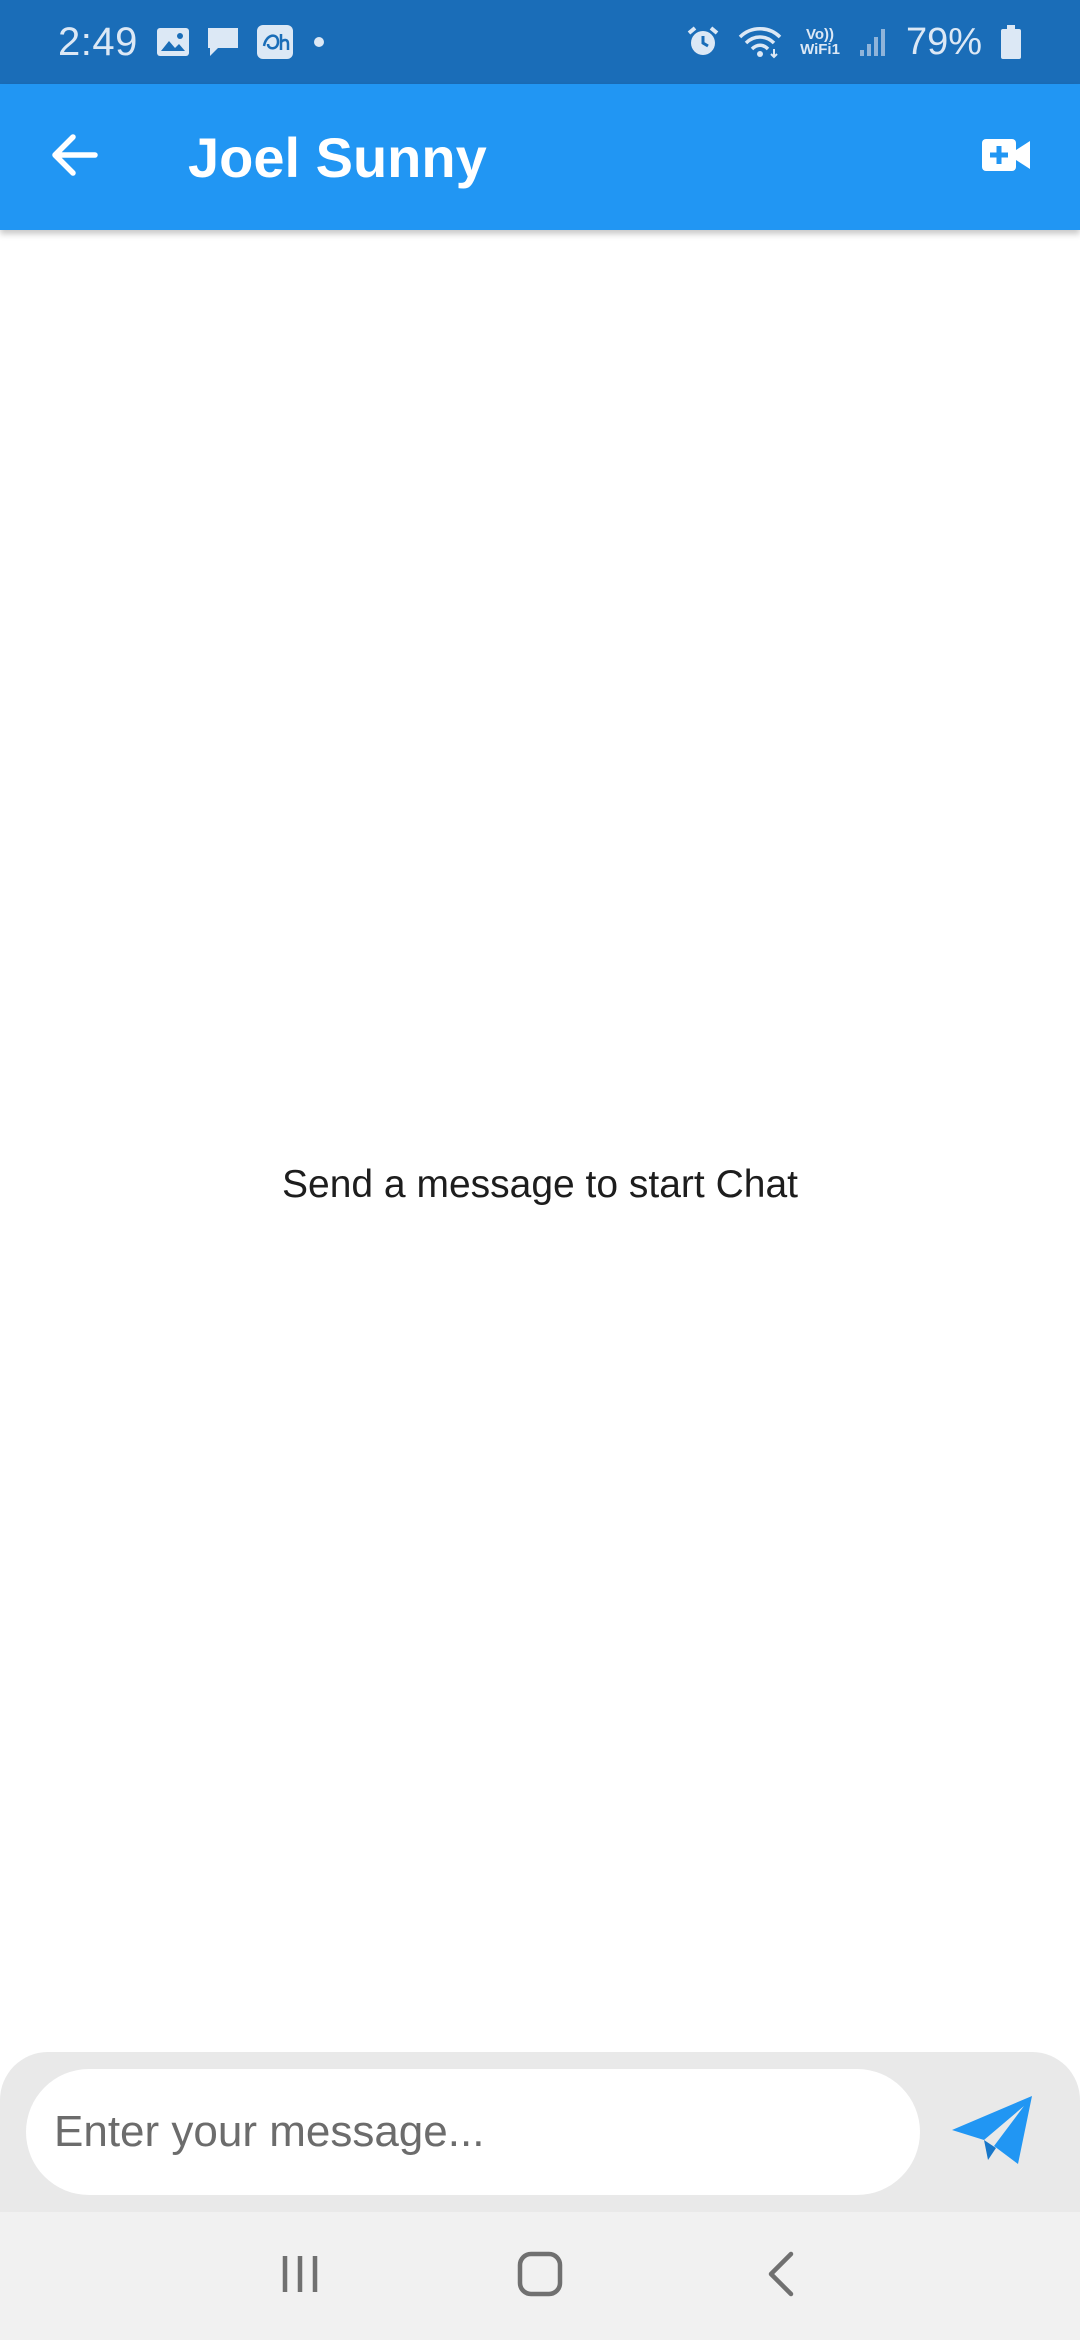 The height and width of the screenshot is (2340, 1080). What do you see at coordinates (540, 1184) in the screenshot?
I see `empty-chat-text: Send a message to start Chat` at bounding box center [540, 1184].